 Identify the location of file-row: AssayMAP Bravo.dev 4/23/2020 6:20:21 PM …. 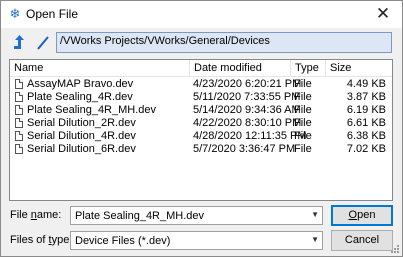
(201, 84).